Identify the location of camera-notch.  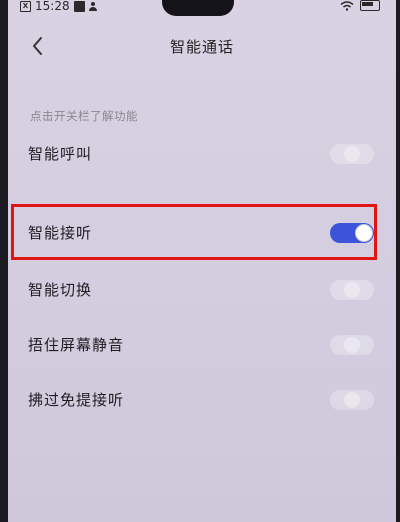
(198, 8).